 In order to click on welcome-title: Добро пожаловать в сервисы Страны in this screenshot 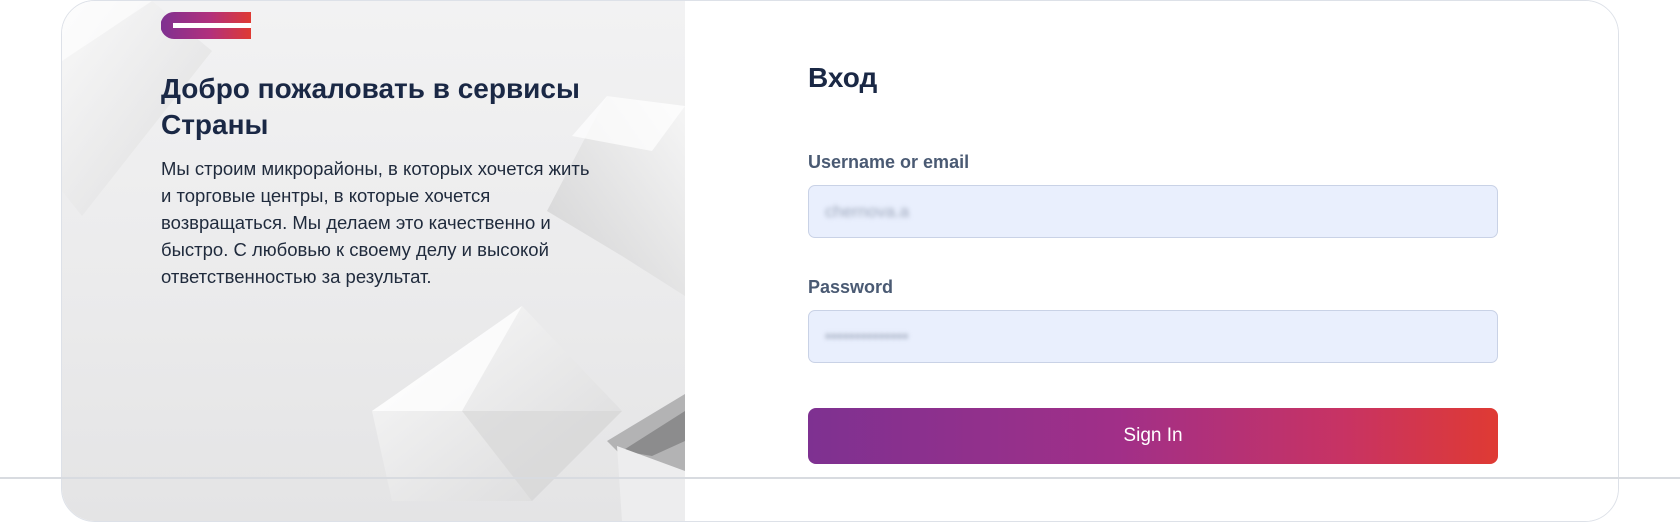, I will do `click(370, 106)`.